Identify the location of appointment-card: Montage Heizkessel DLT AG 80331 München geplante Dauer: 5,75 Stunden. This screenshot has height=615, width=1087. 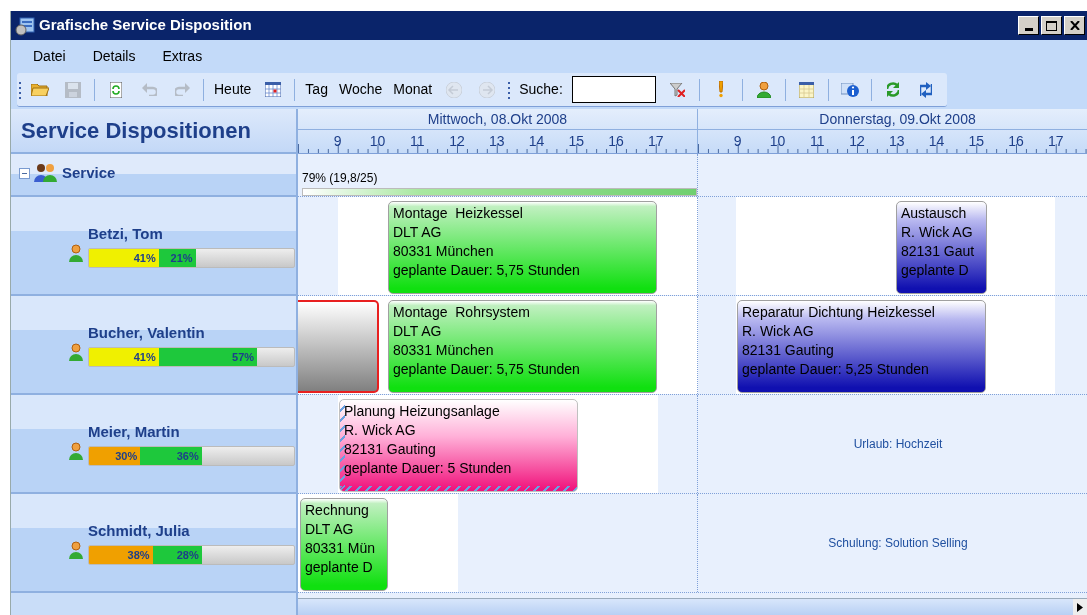
(522, 247).